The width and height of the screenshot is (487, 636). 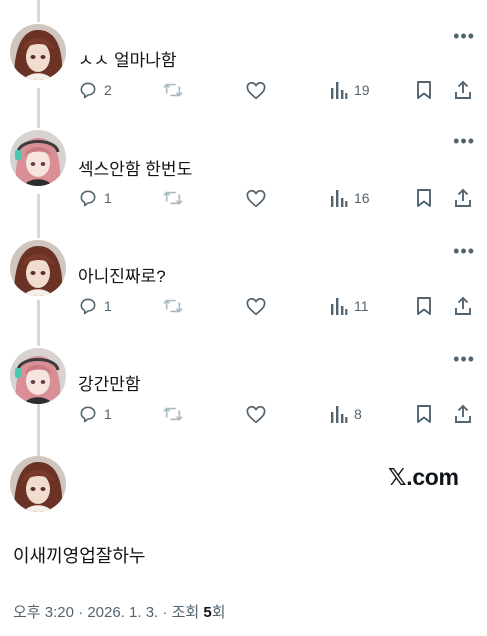 What do you see at coordinates (127, 60) in the screenshot?
I see `reply-text: ㅅㅅ 얼마나함` at bounding box center [127, 60].